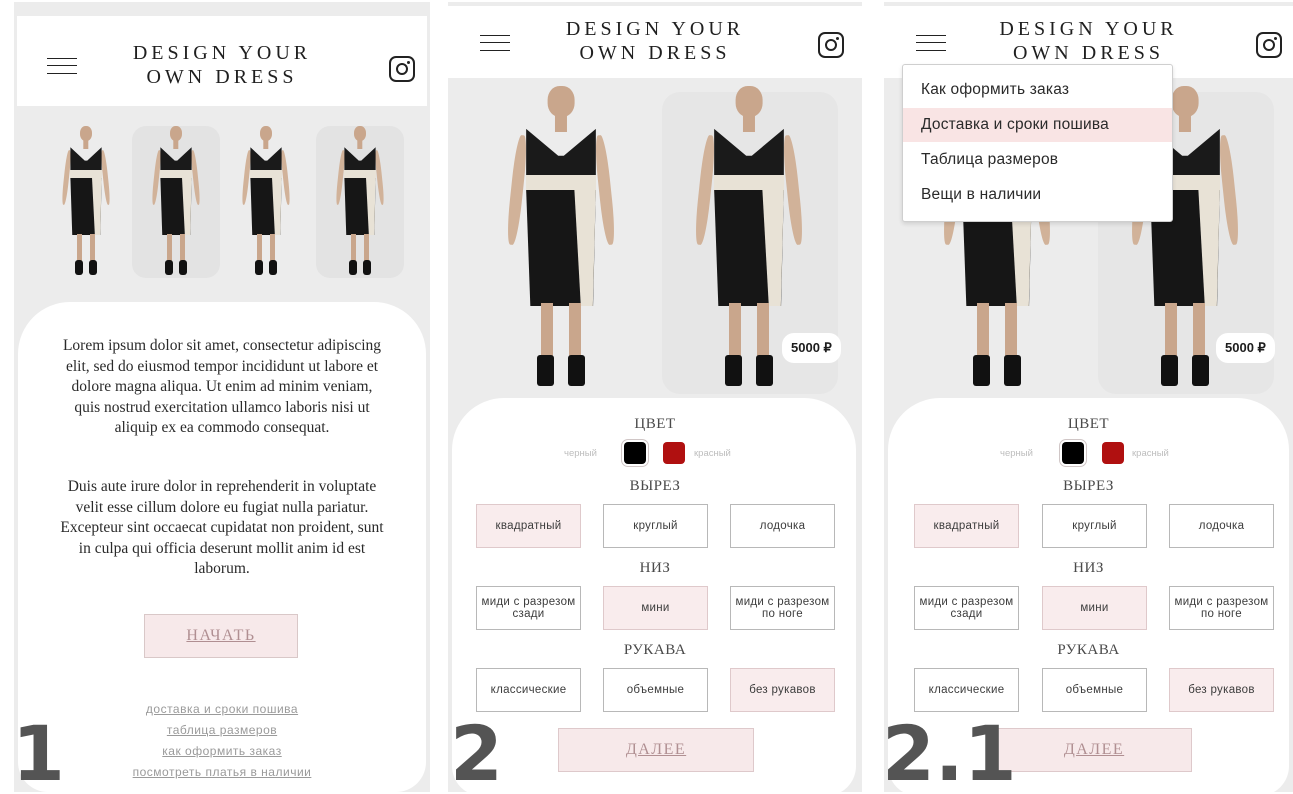 The height and width of the screenshot is (794, 1293). Describe the element at coordinates (476, 750) in the screenshot. I see `step-label: 2` at that location.